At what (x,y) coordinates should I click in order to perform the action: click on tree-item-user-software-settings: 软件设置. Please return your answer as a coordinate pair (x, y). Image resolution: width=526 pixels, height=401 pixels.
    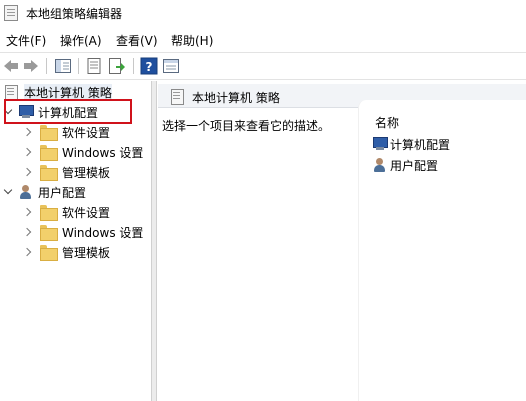
    Looking at the image, I should click on (67, 212).